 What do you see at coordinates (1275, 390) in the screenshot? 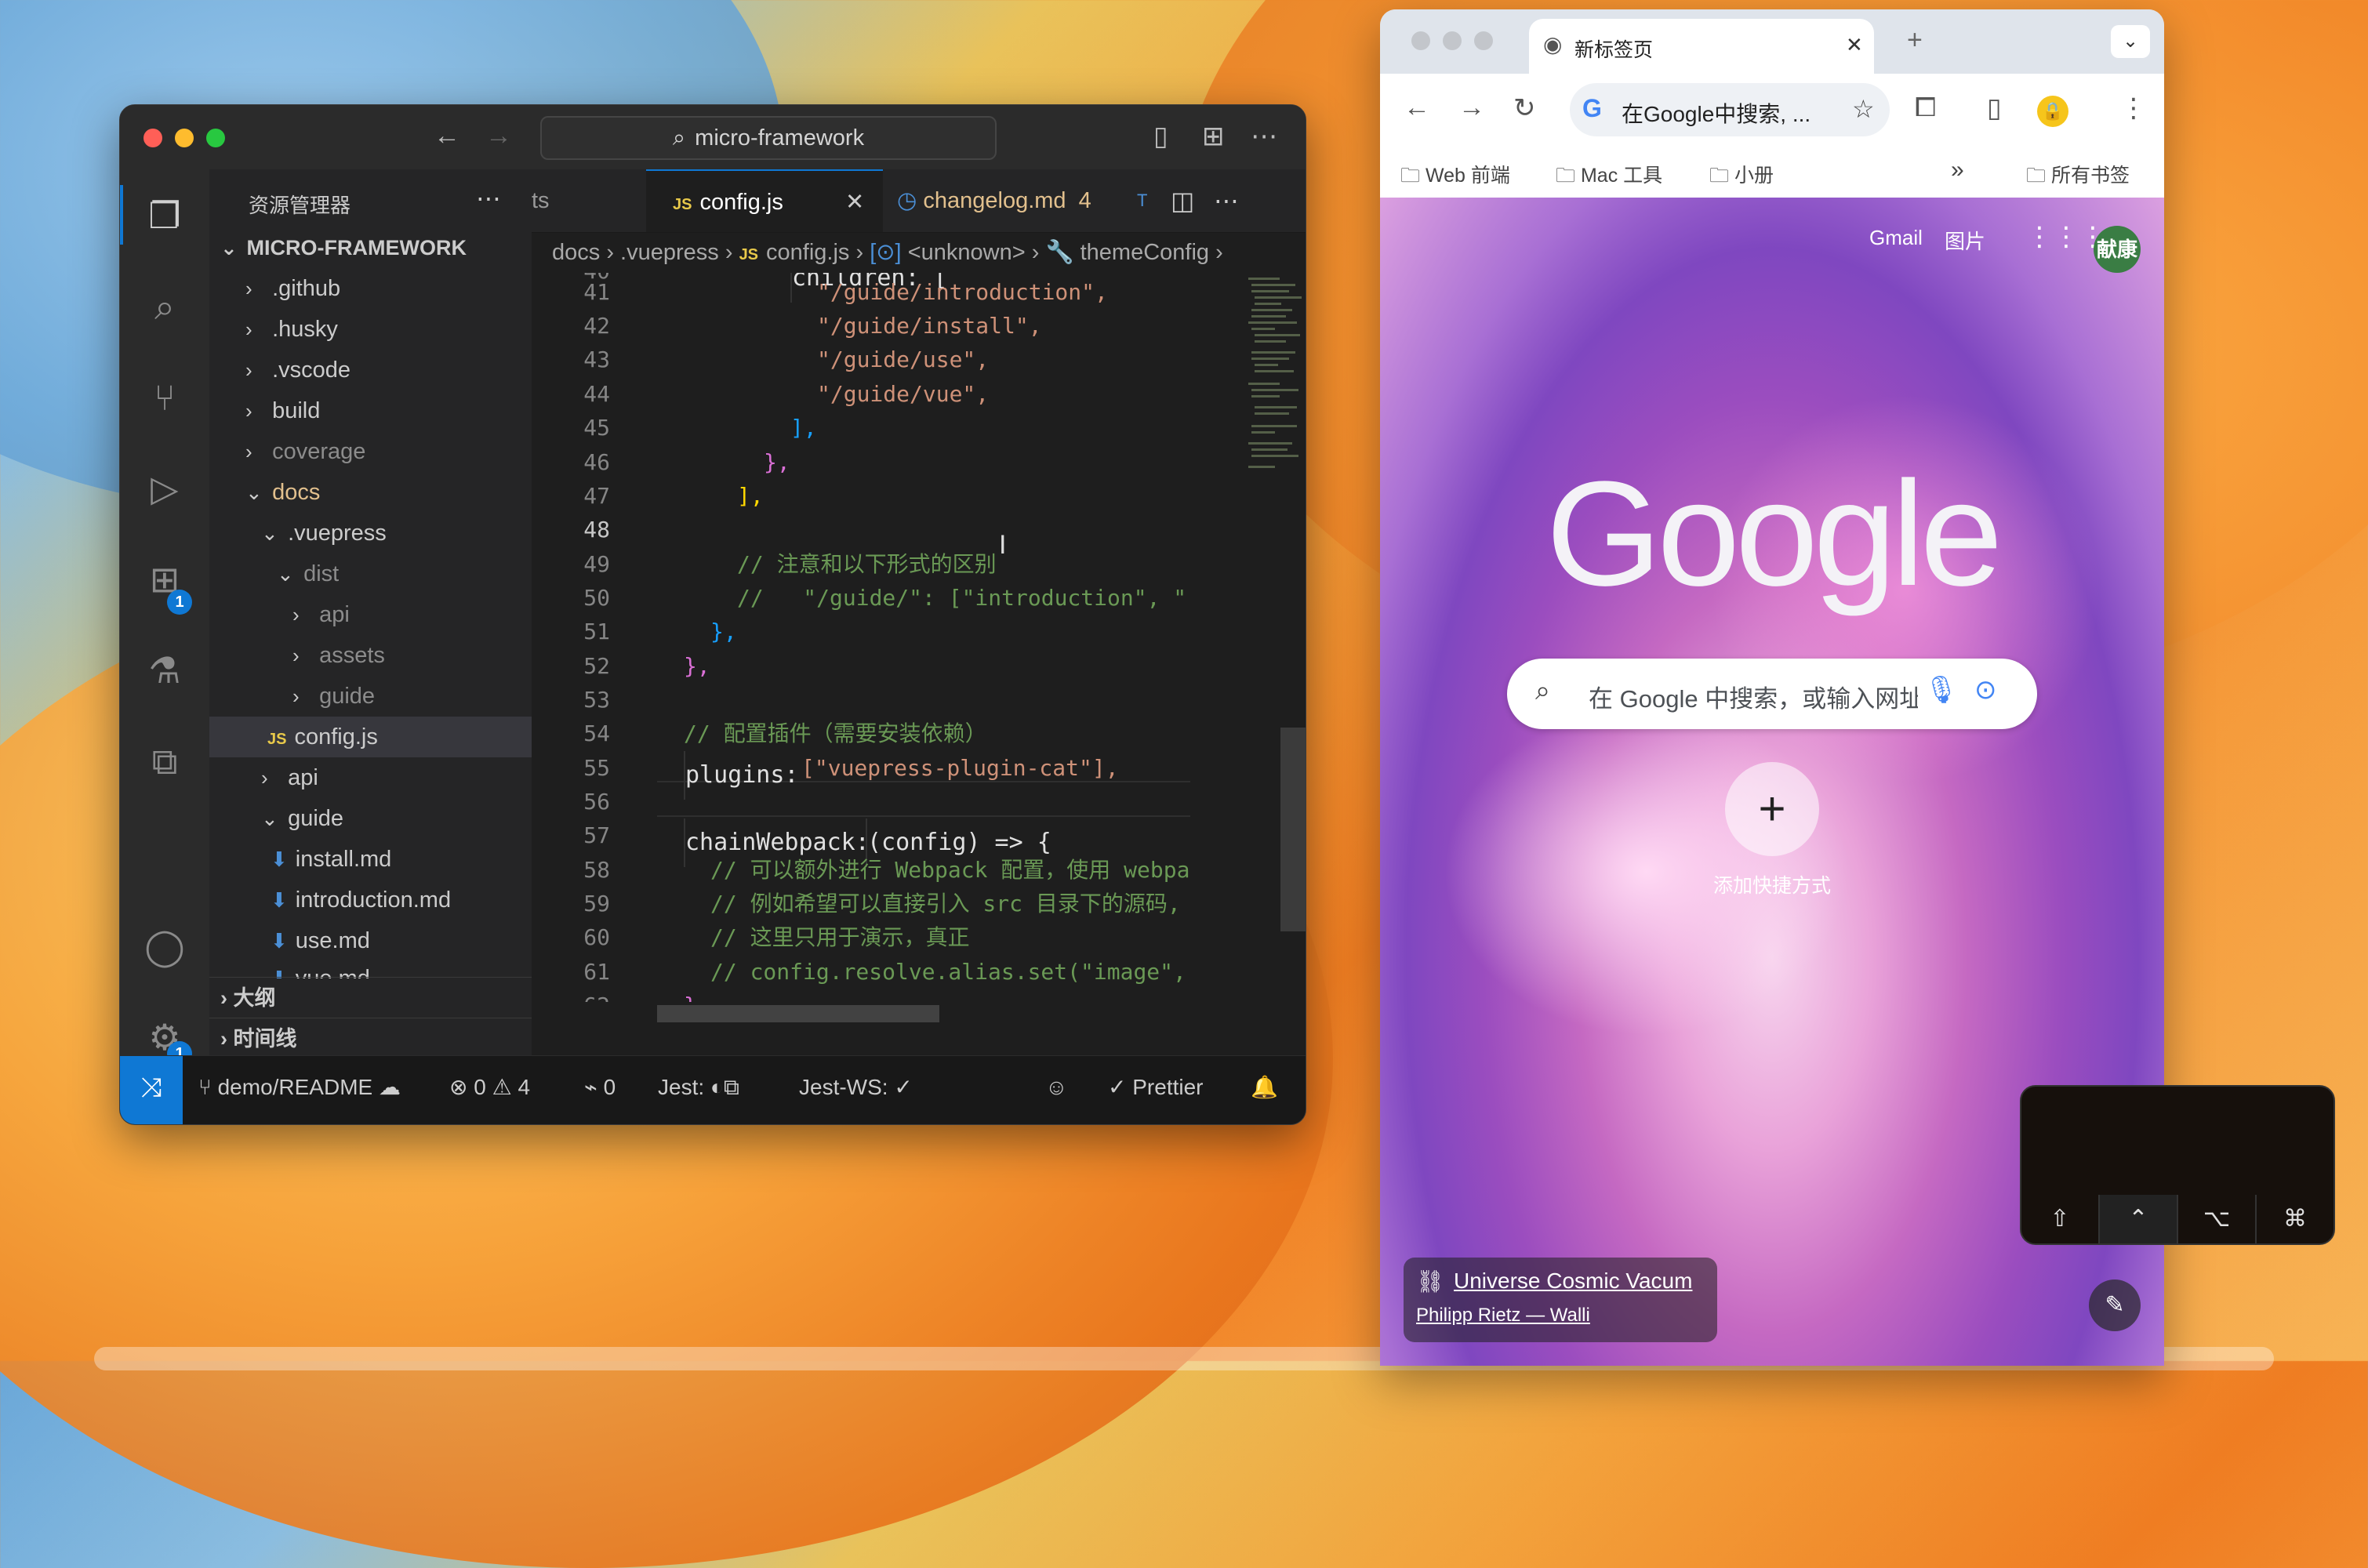
I see `minimap` at bounding box center [1275, 390].